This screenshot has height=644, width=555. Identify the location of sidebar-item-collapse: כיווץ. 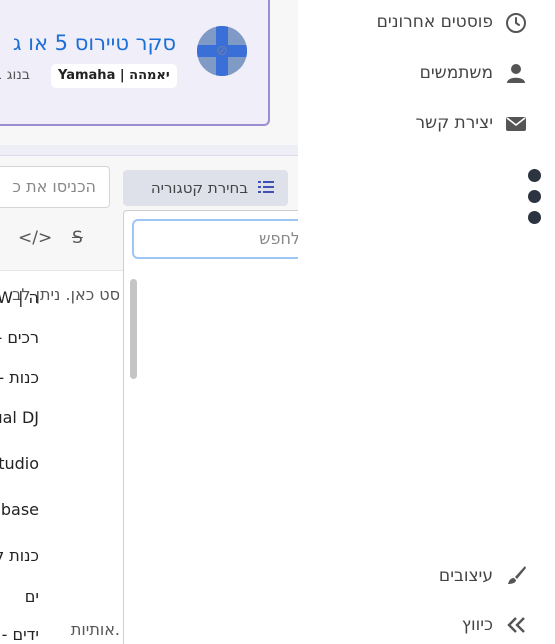
(477, 625).